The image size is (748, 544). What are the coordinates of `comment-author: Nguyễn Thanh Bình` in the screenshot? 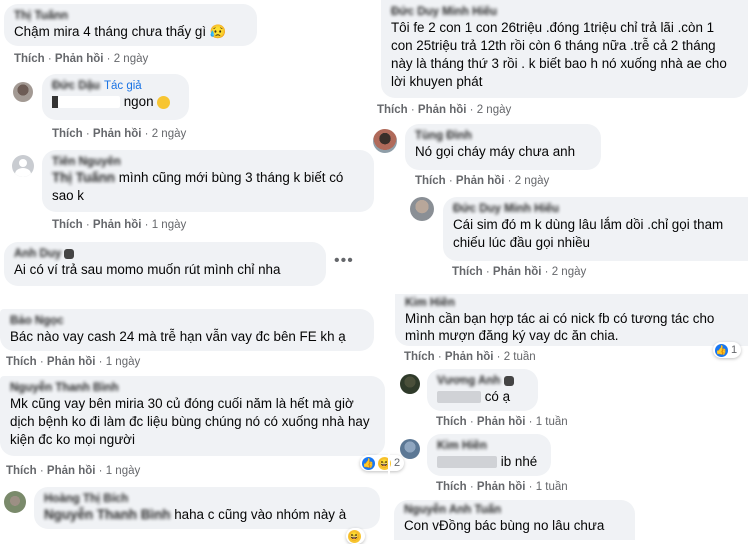 It's located at (192, 388).